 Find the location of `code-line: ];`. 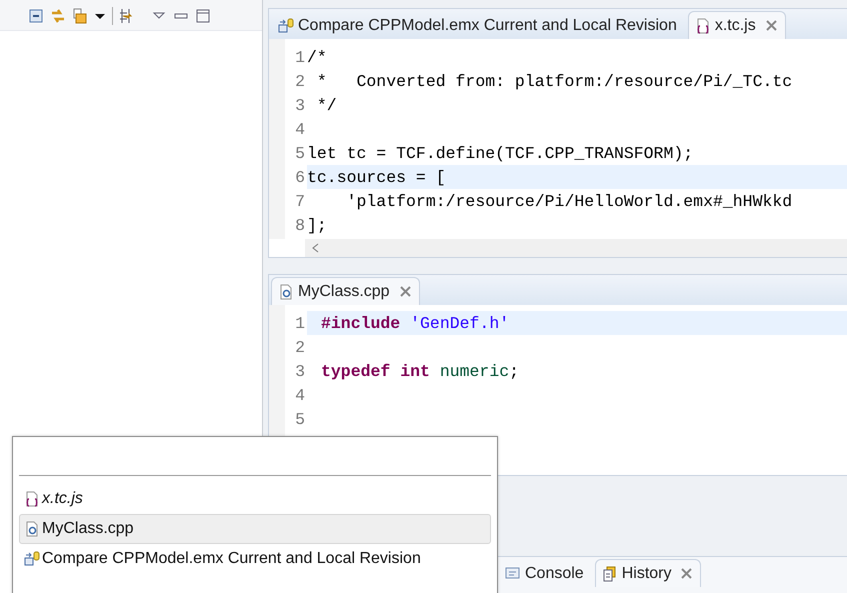

code-line: ]; is located at coordinates (317, 225).